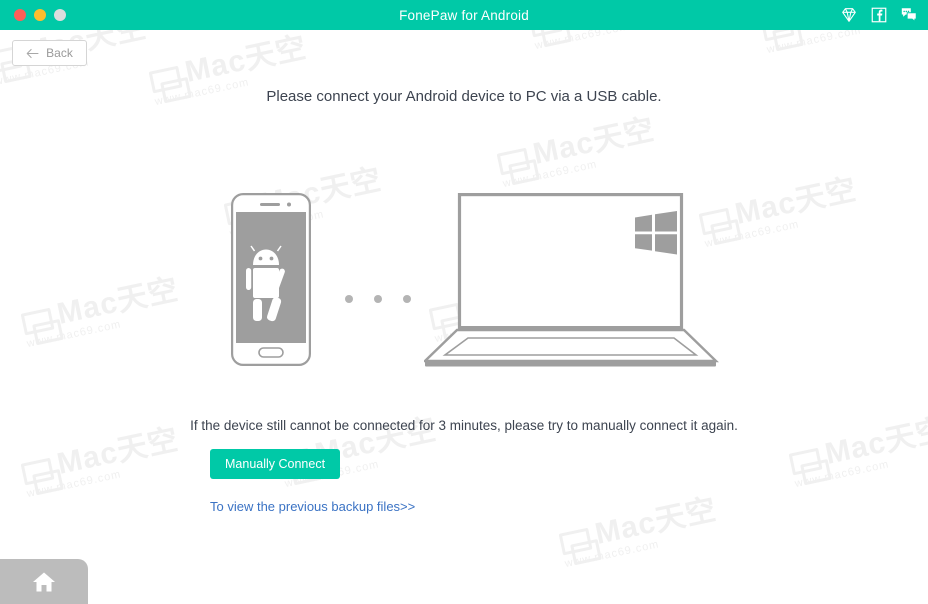  I want to click on android-phone-illustration, so click(271, 279).